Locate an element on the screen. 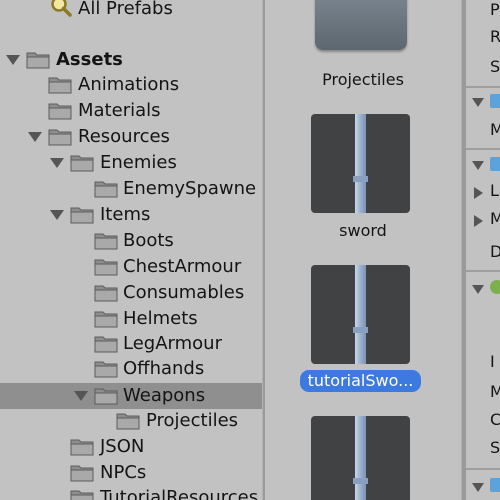 The image size is (500, 500). tree-item-enemies: Enemies is located at coordinates (131, 163).